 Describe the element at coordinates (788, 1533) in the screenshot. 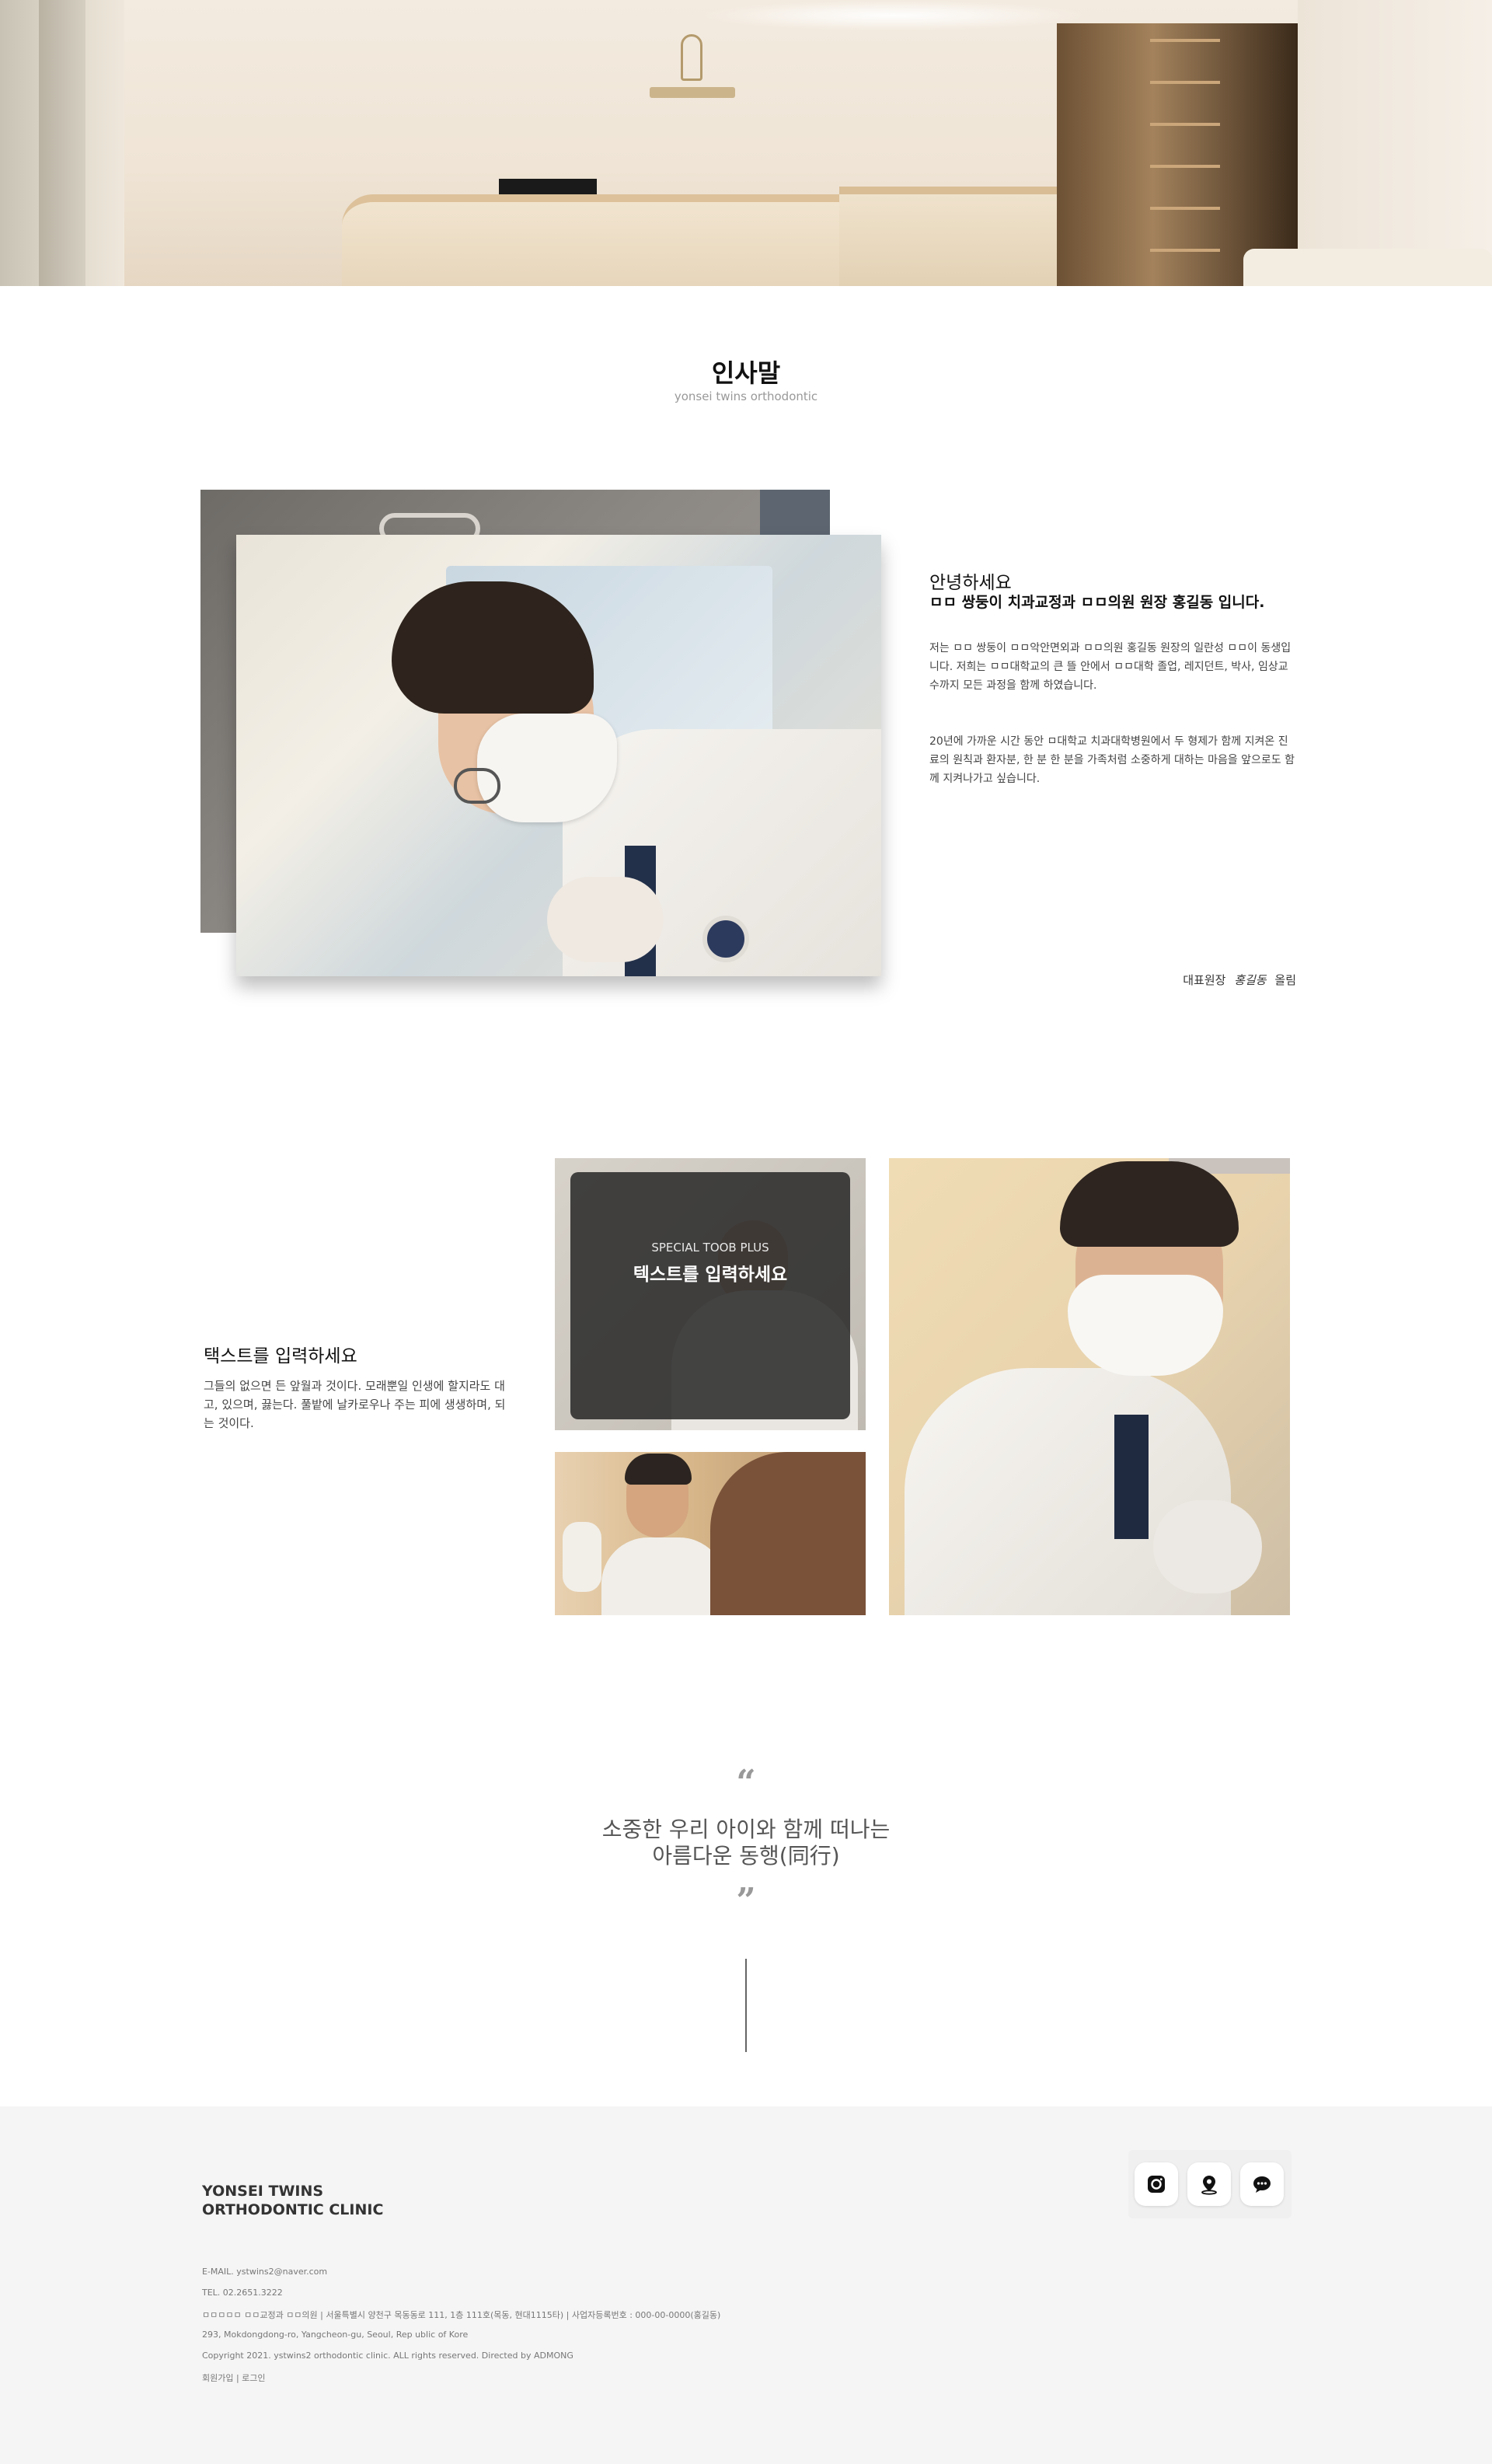

I see `patient-shape` at that location.